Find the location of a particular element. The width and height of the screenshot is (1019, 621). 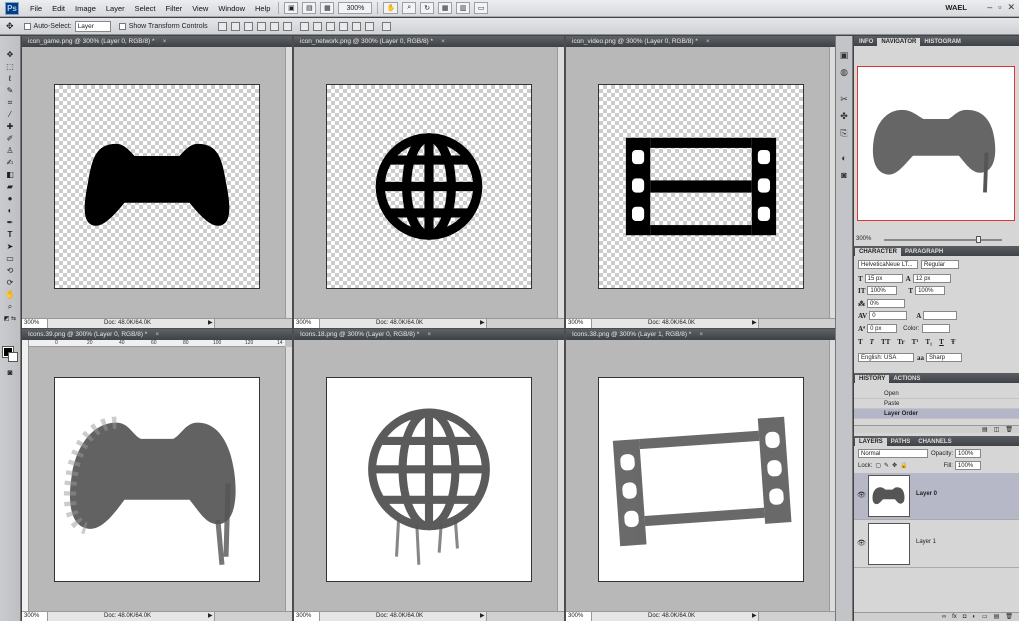

lock-position-icon: ✥ is located at coordinates (894, 465).